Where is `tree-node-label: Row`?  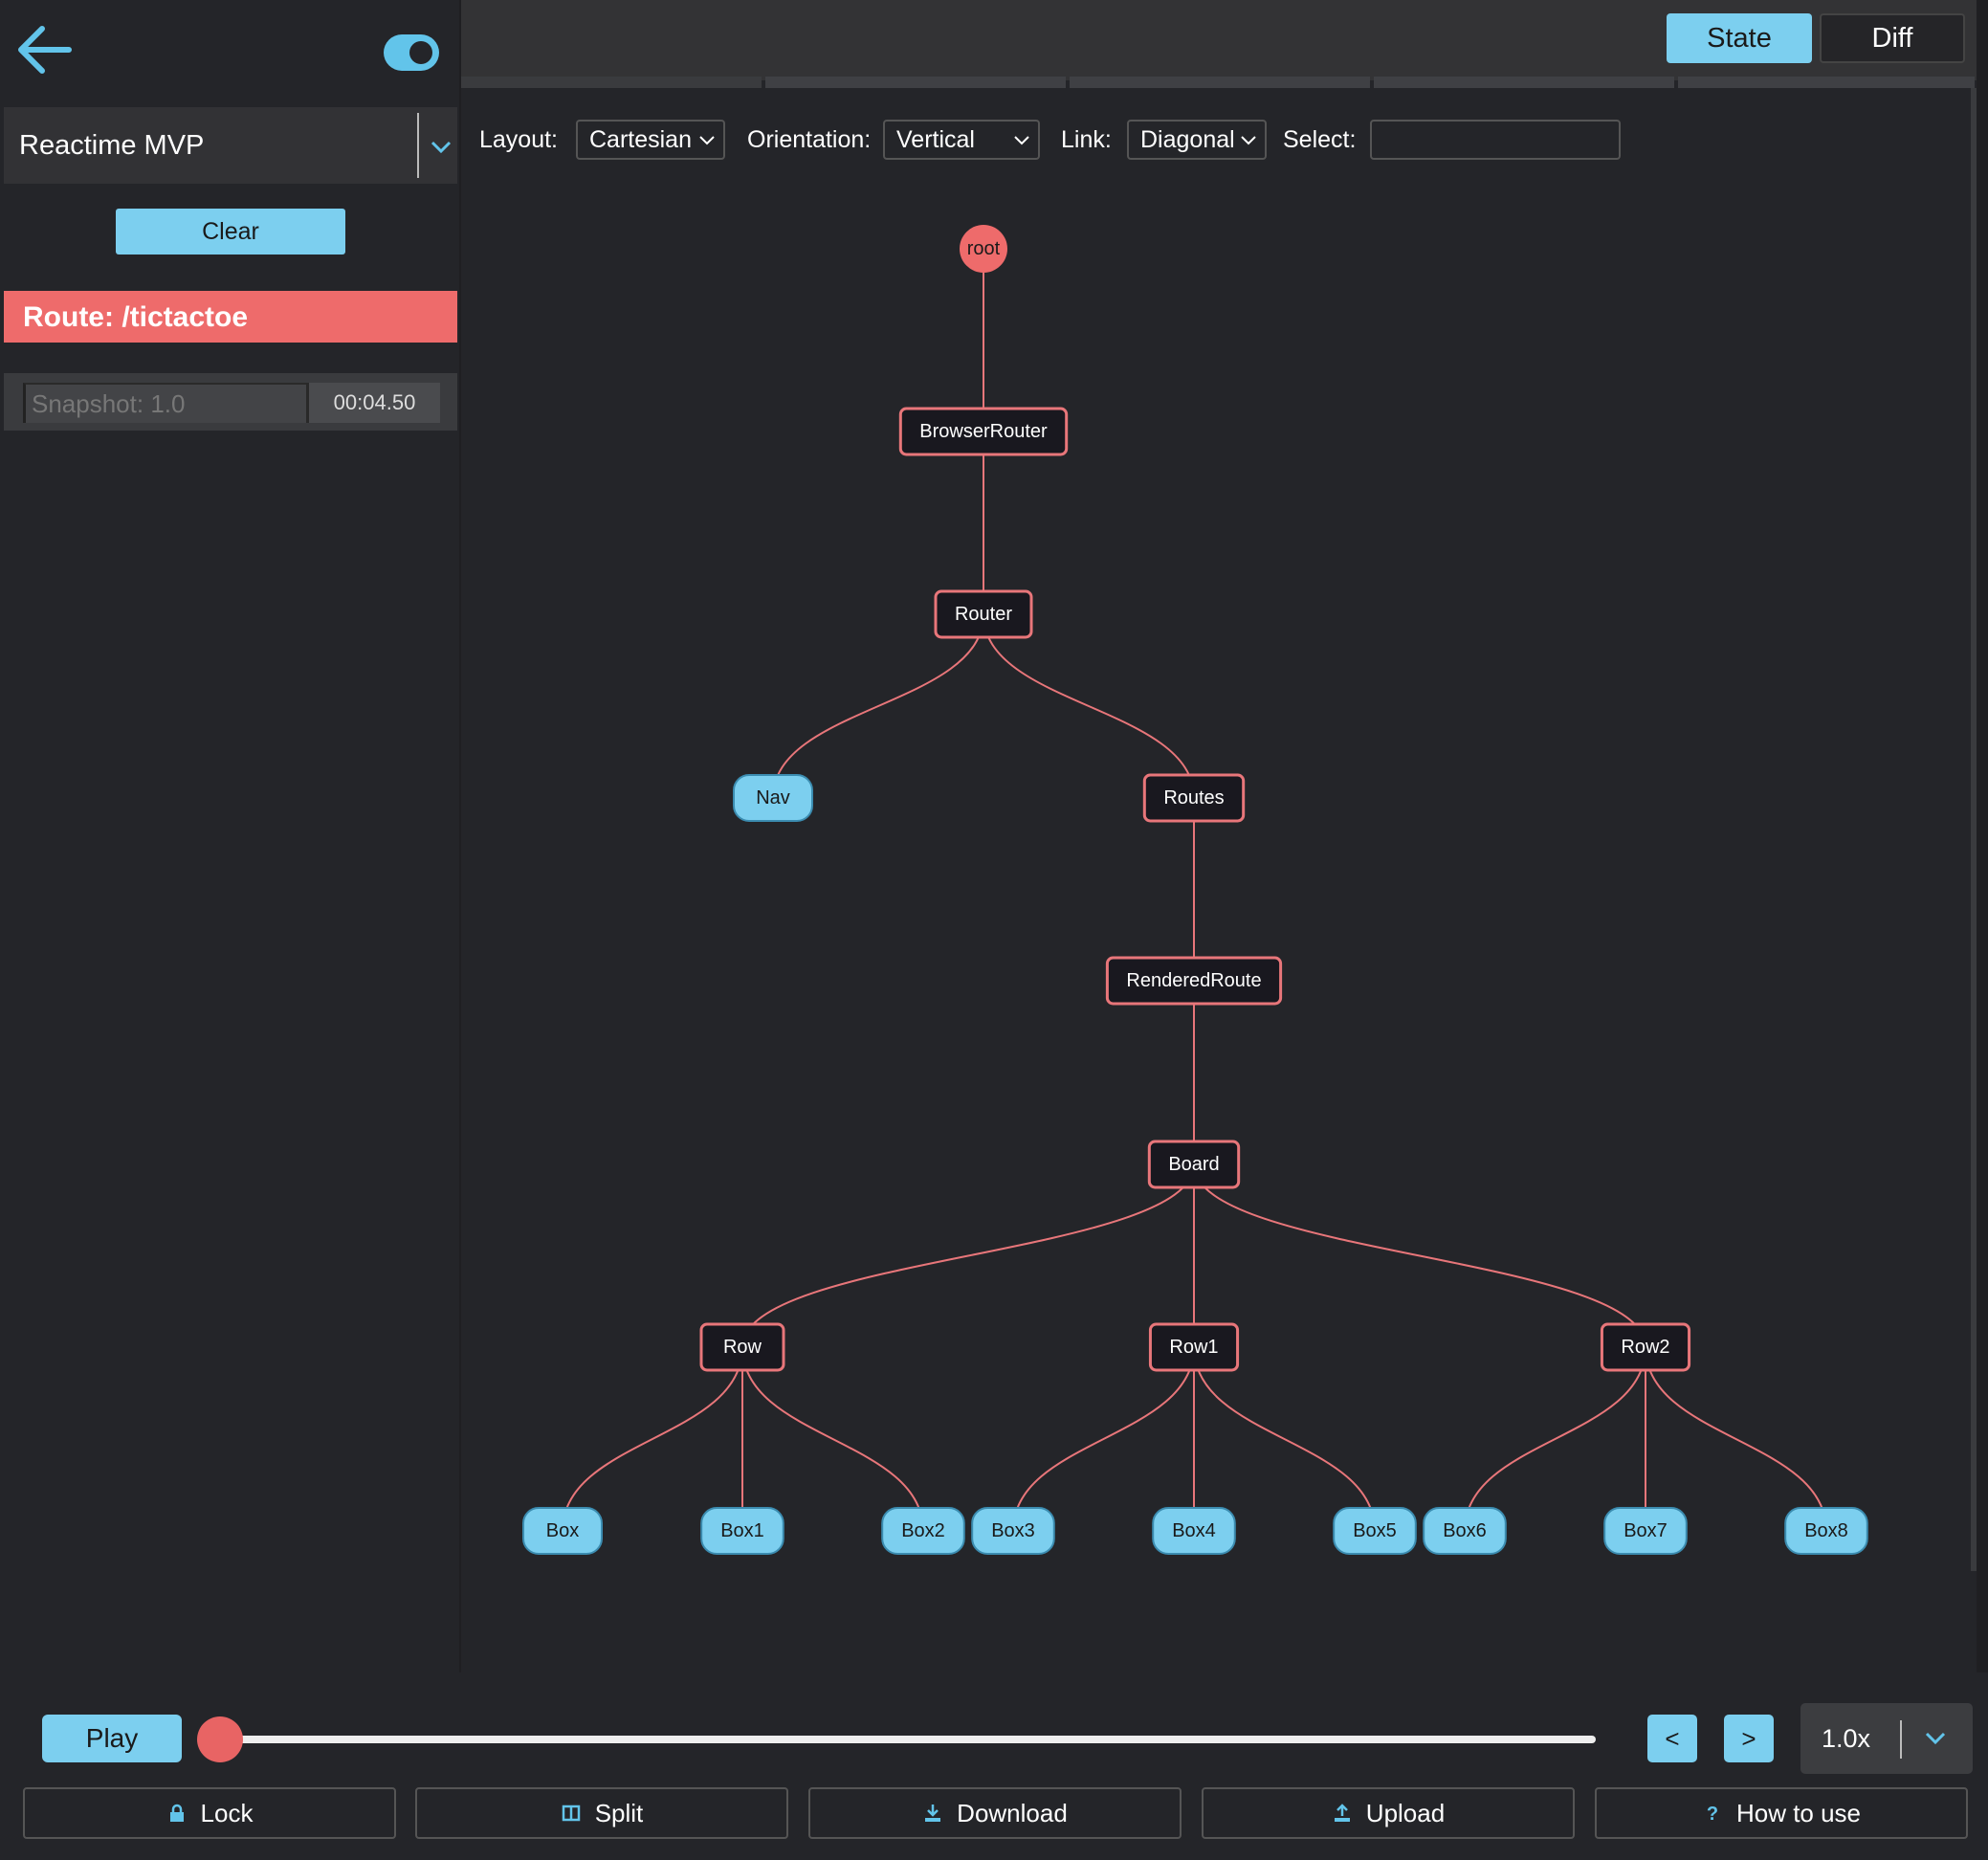 tree-node-label: Row is located at coordinates (742, 1347).